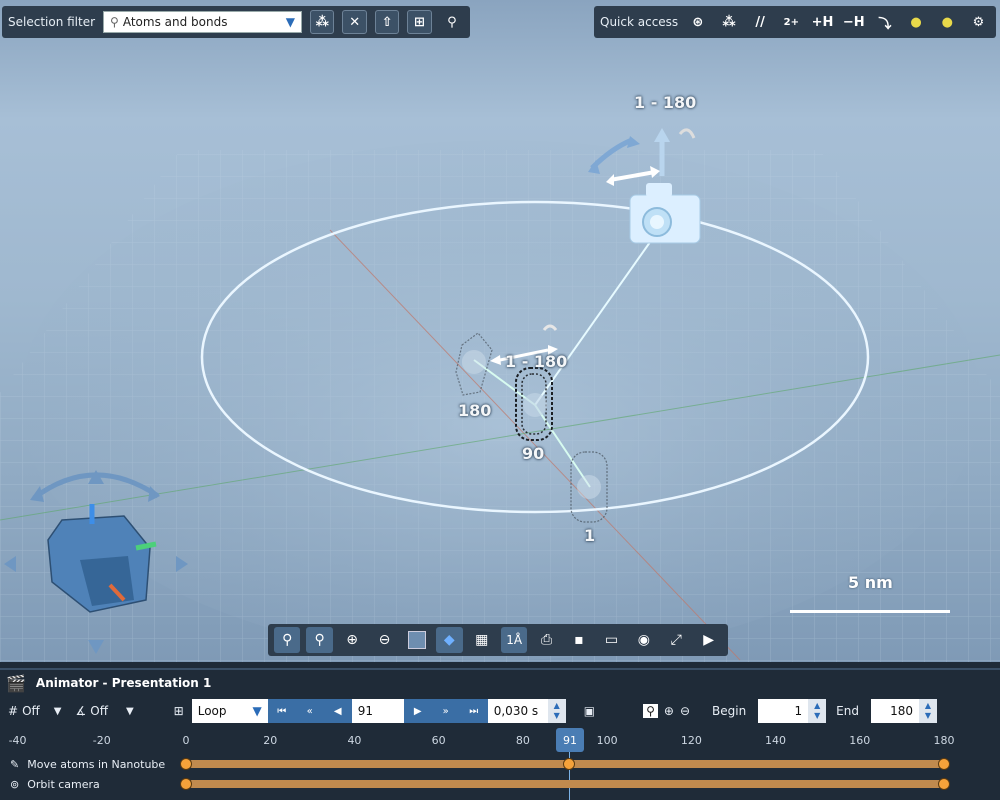 This screenshot has height=800, width=1000. I want to click on frame-time-spinner: ▲ ▼, so click(556, 711).